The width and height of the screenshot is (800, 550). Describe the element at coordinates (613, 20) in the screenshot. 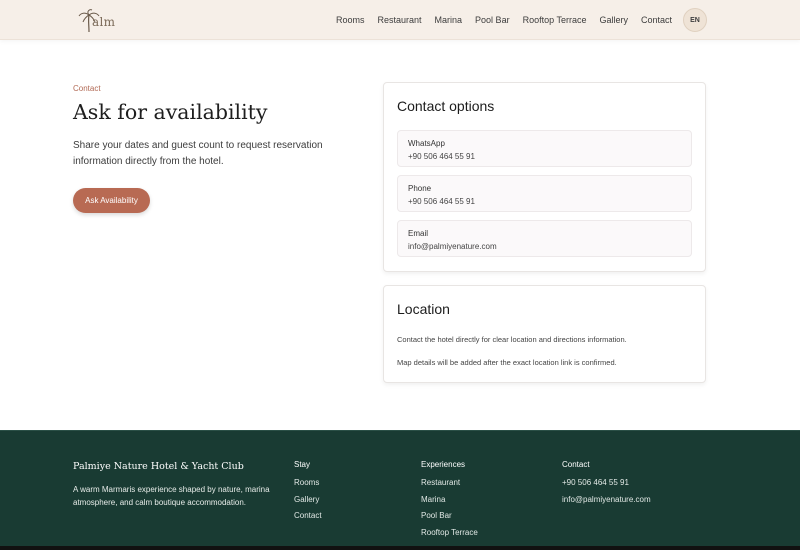

I see `nav-gallery: Gallery` at that location.